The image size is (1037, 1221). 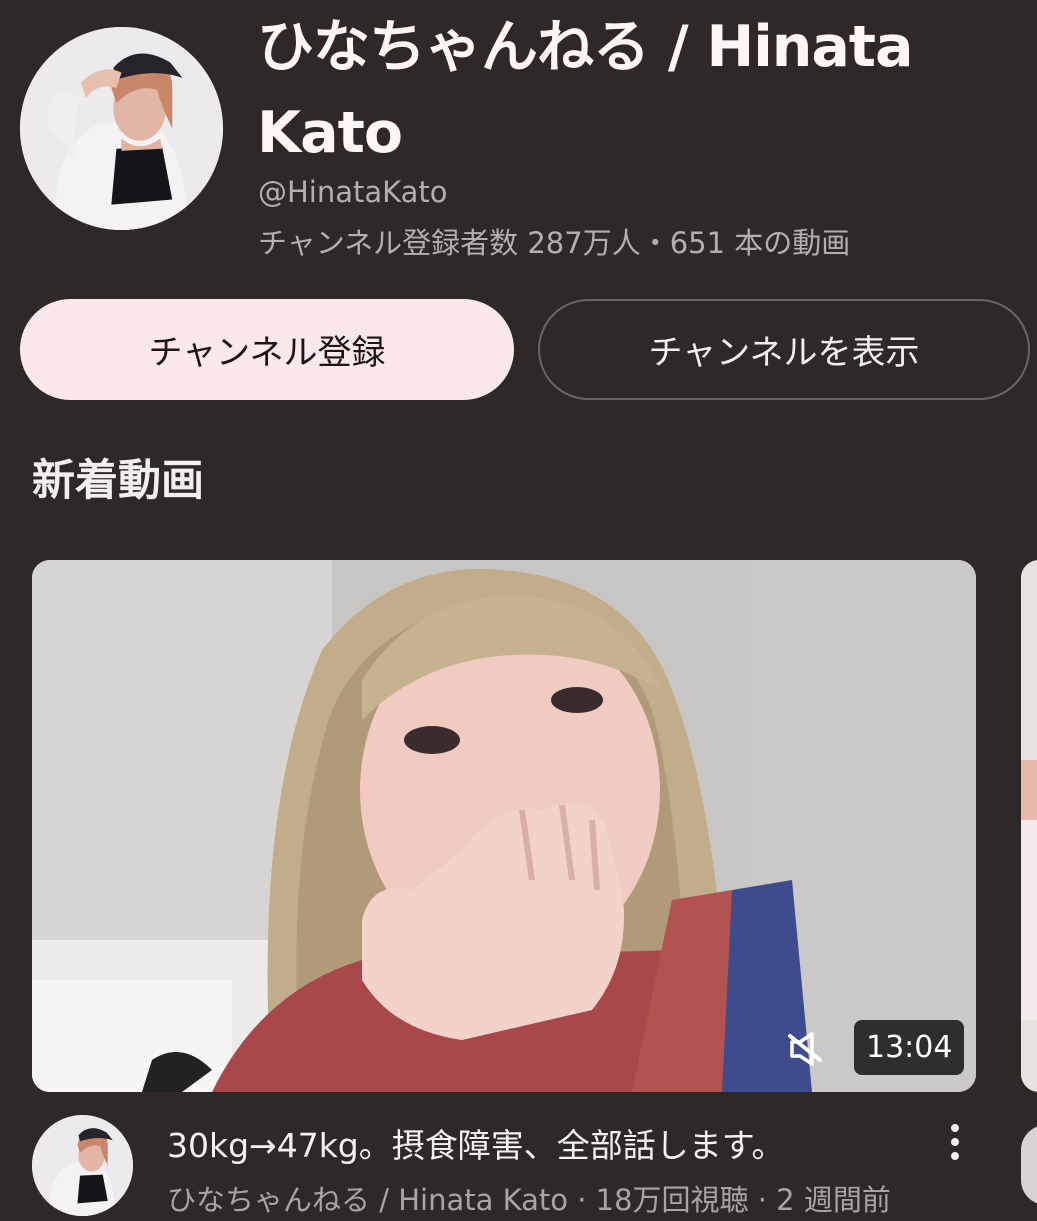 What do you see at coordinates (784, 349) in the screenshot?
I see `view-channel-button: チャンネルを表示` at bounding box center [784, 349].